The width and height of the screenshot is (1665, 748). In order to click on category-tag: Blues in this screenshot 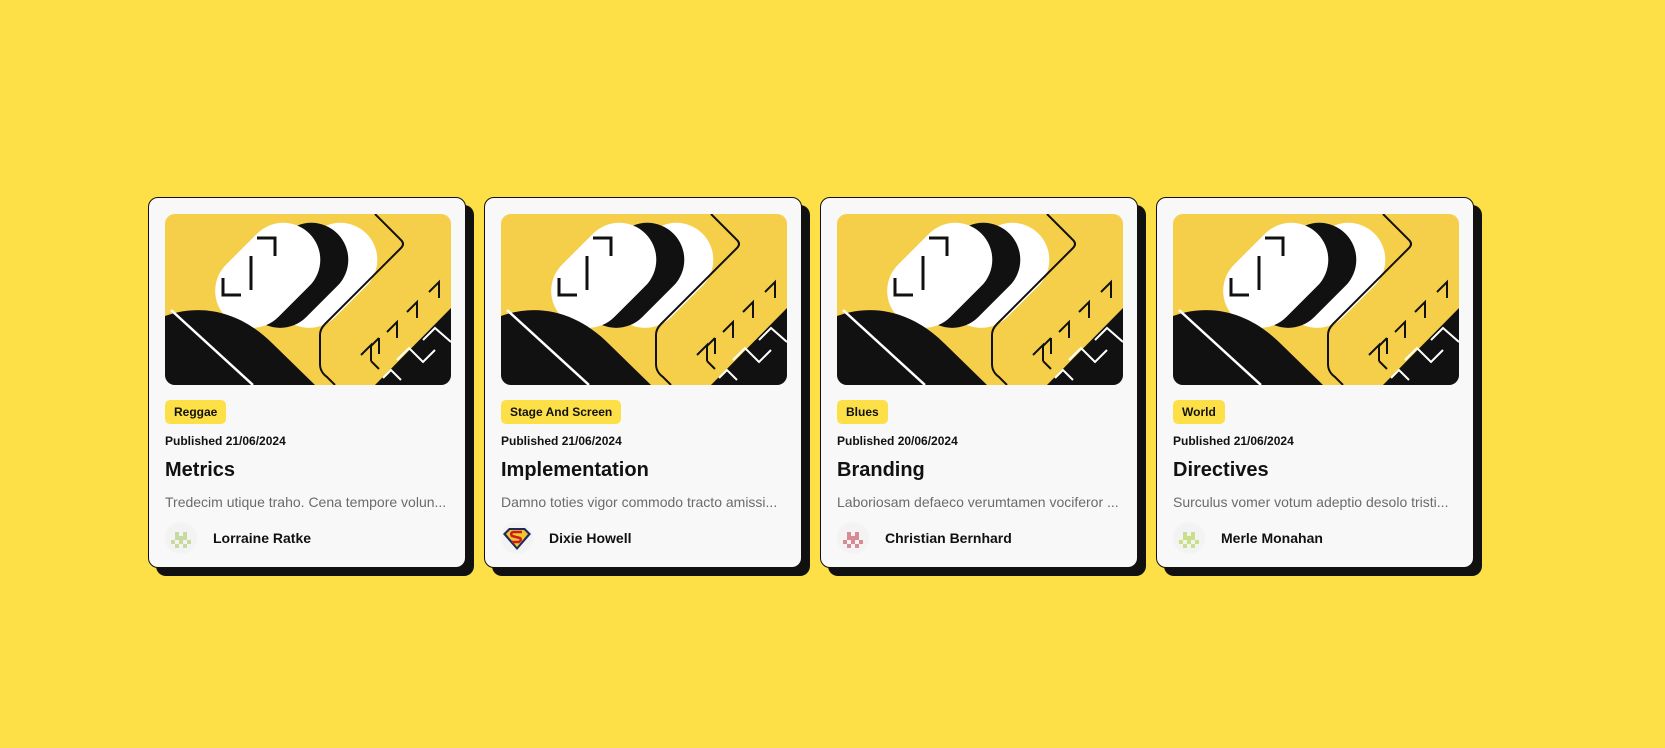, I will do `click(862, 412)`.